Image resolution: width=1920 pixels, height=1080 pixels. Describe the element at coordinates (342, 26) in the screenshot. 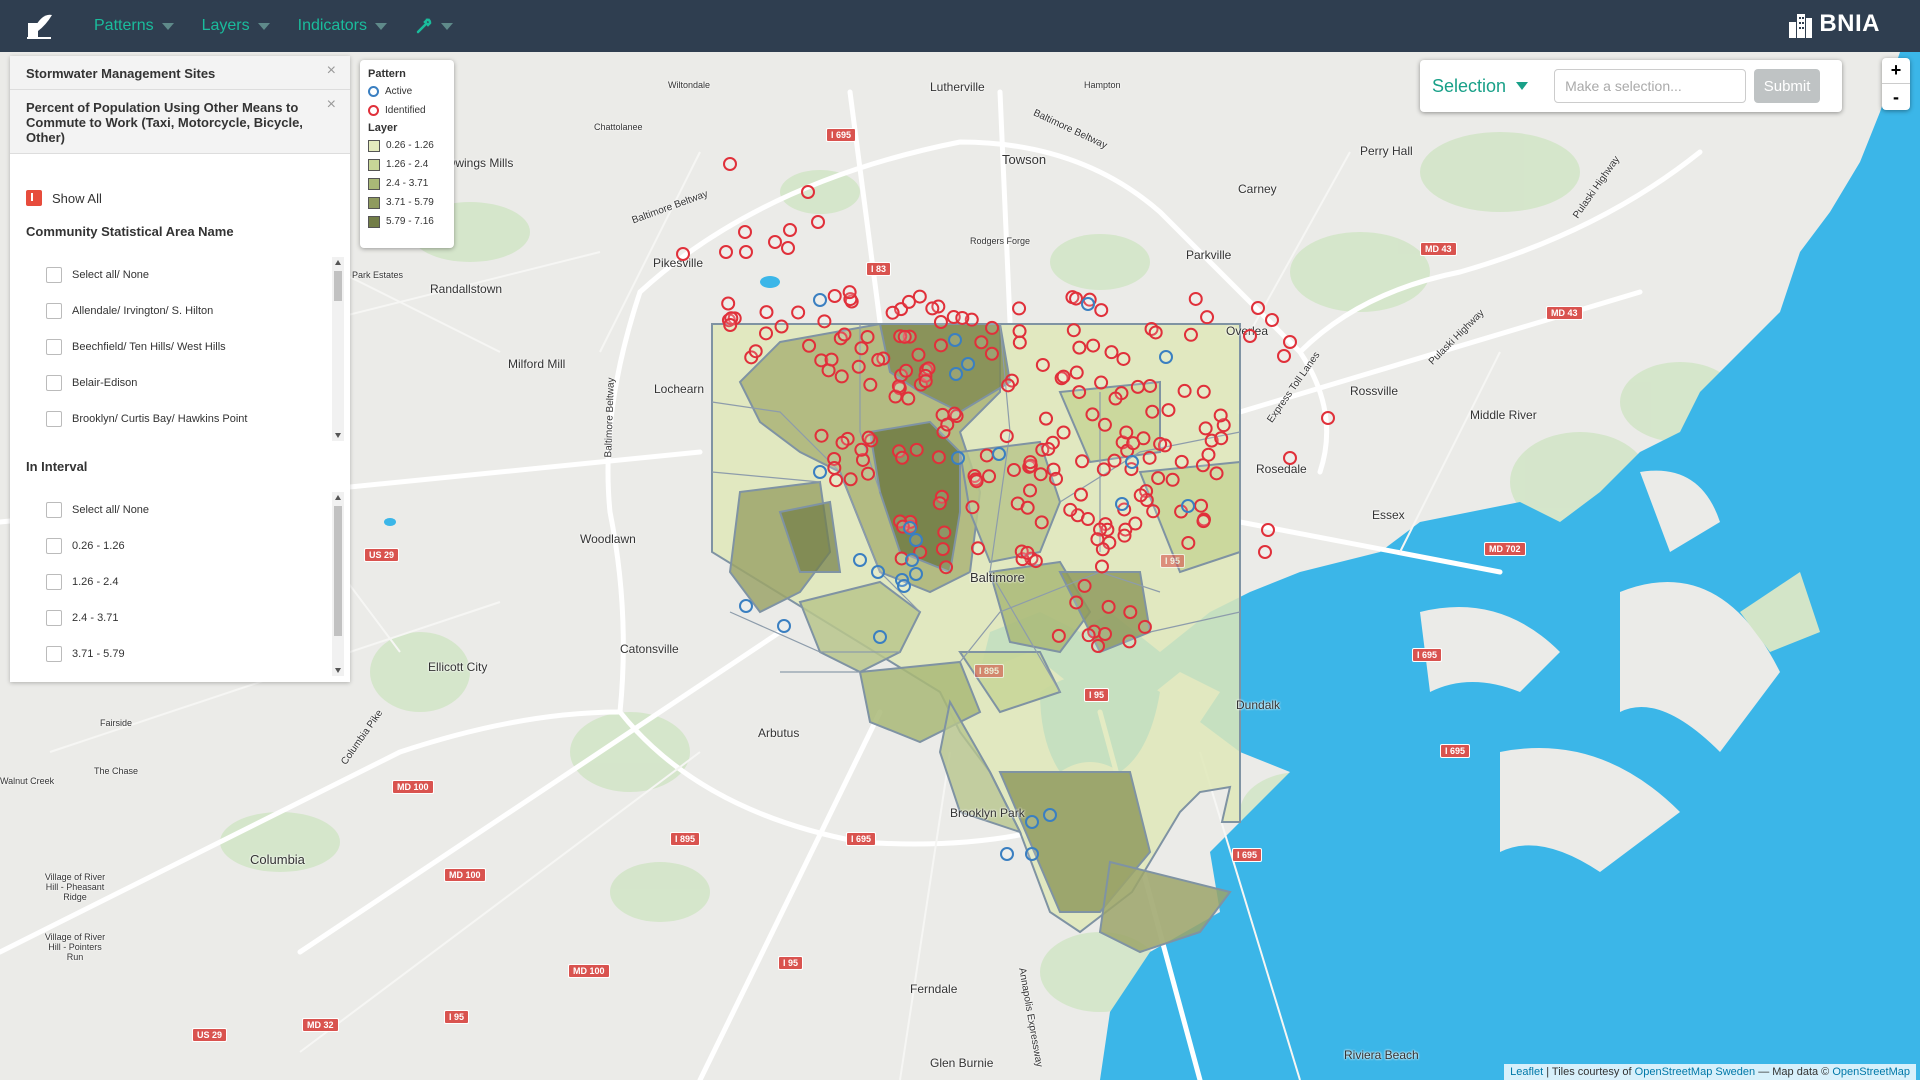

I see `nav-indicators: Indicators` at that location.